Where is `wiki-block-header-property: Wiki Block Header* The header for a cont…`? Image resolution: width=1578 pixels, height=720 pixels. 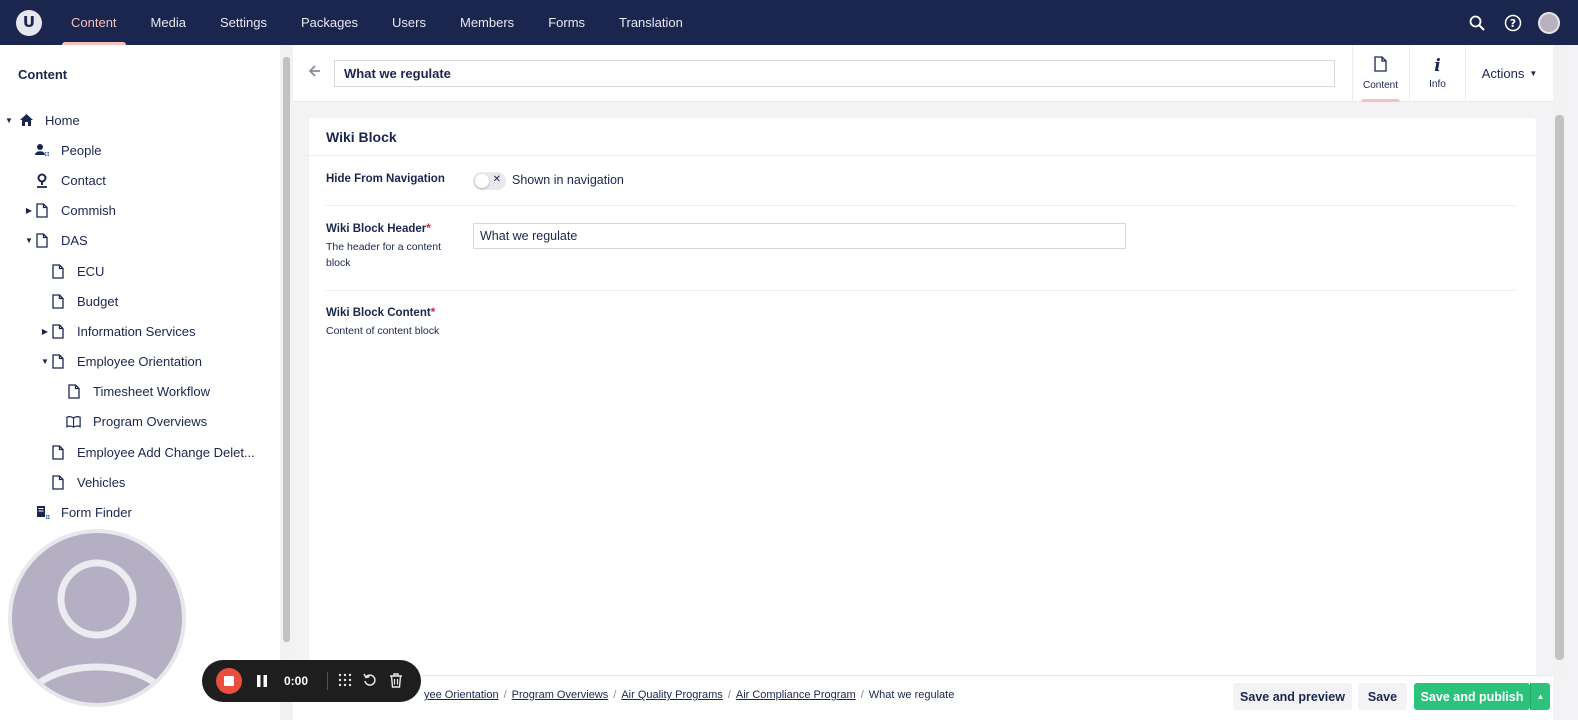
wiki-block-header-property: Wiki Block Header* The header for a cont… is located at coordinates (388, 247).